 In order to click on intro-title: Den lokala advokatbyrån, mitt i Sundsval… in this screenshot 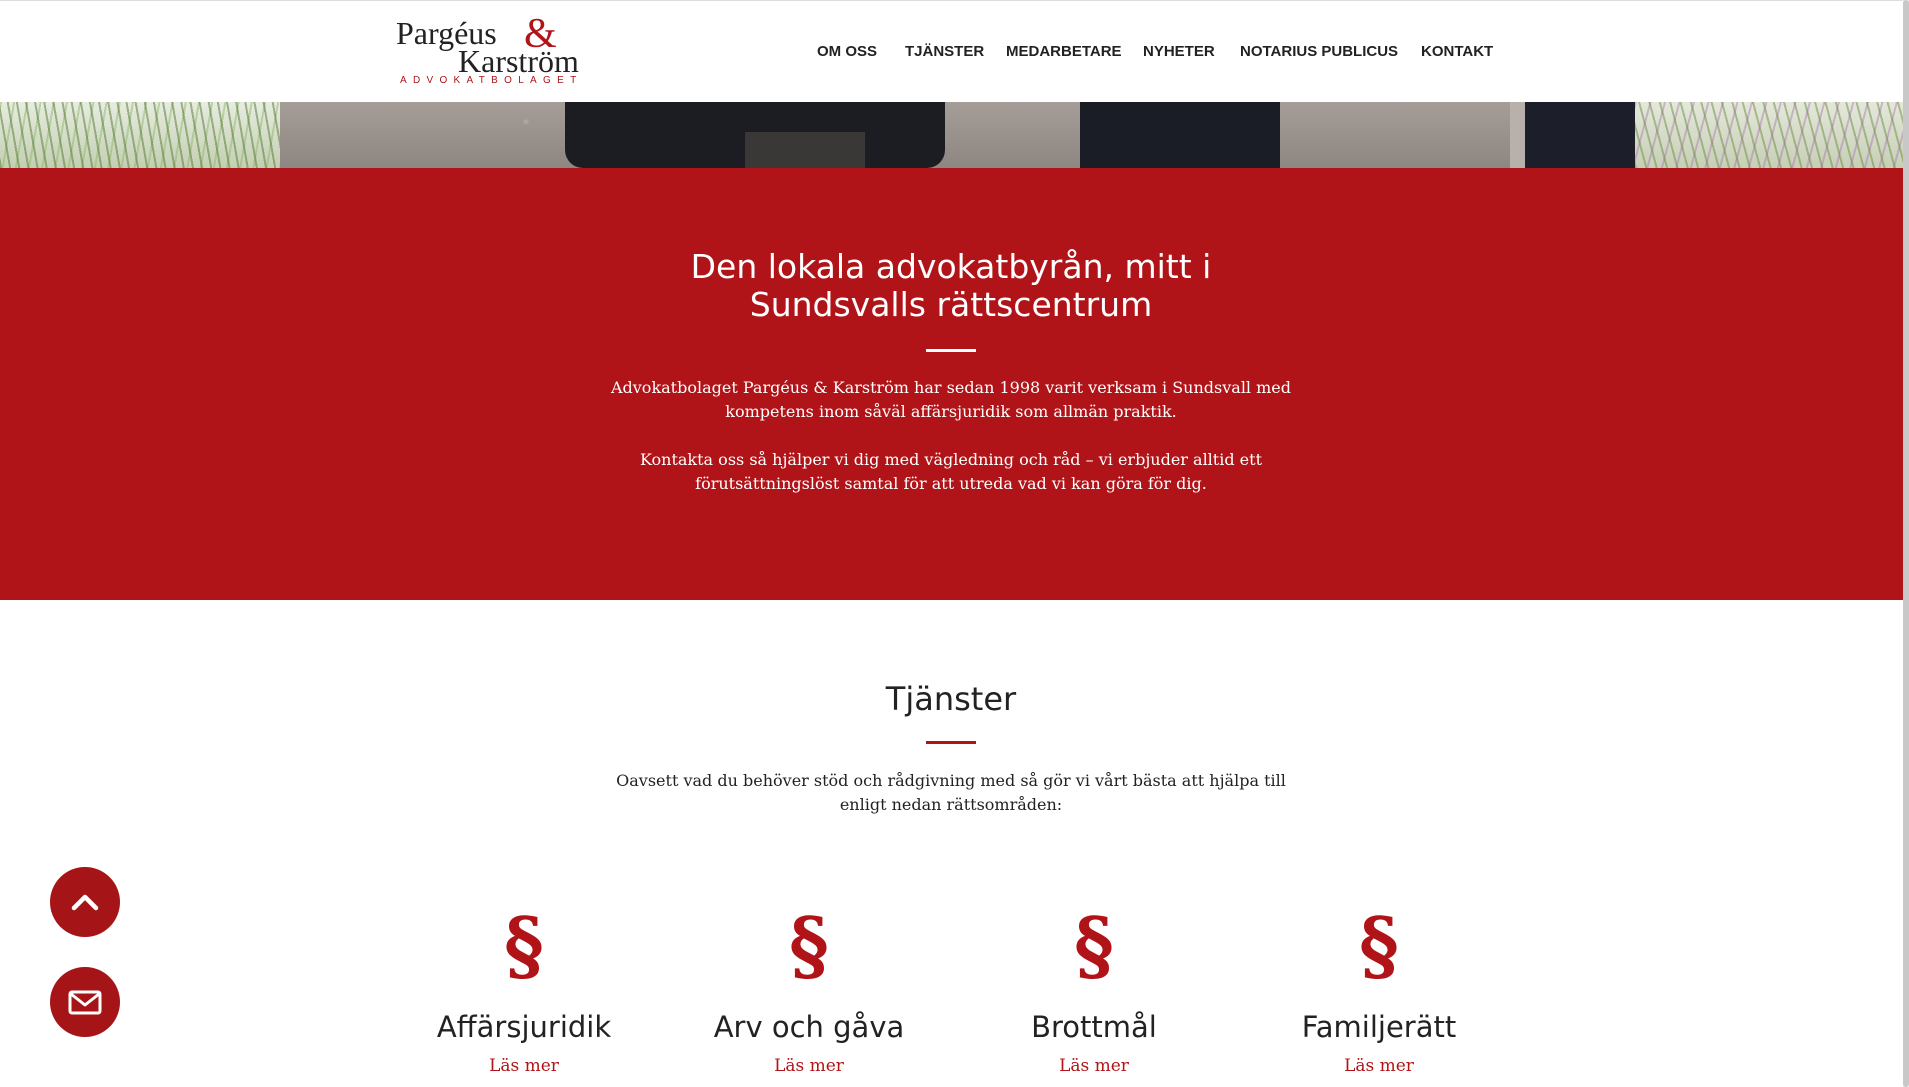, I will do `click(951, 285)`.